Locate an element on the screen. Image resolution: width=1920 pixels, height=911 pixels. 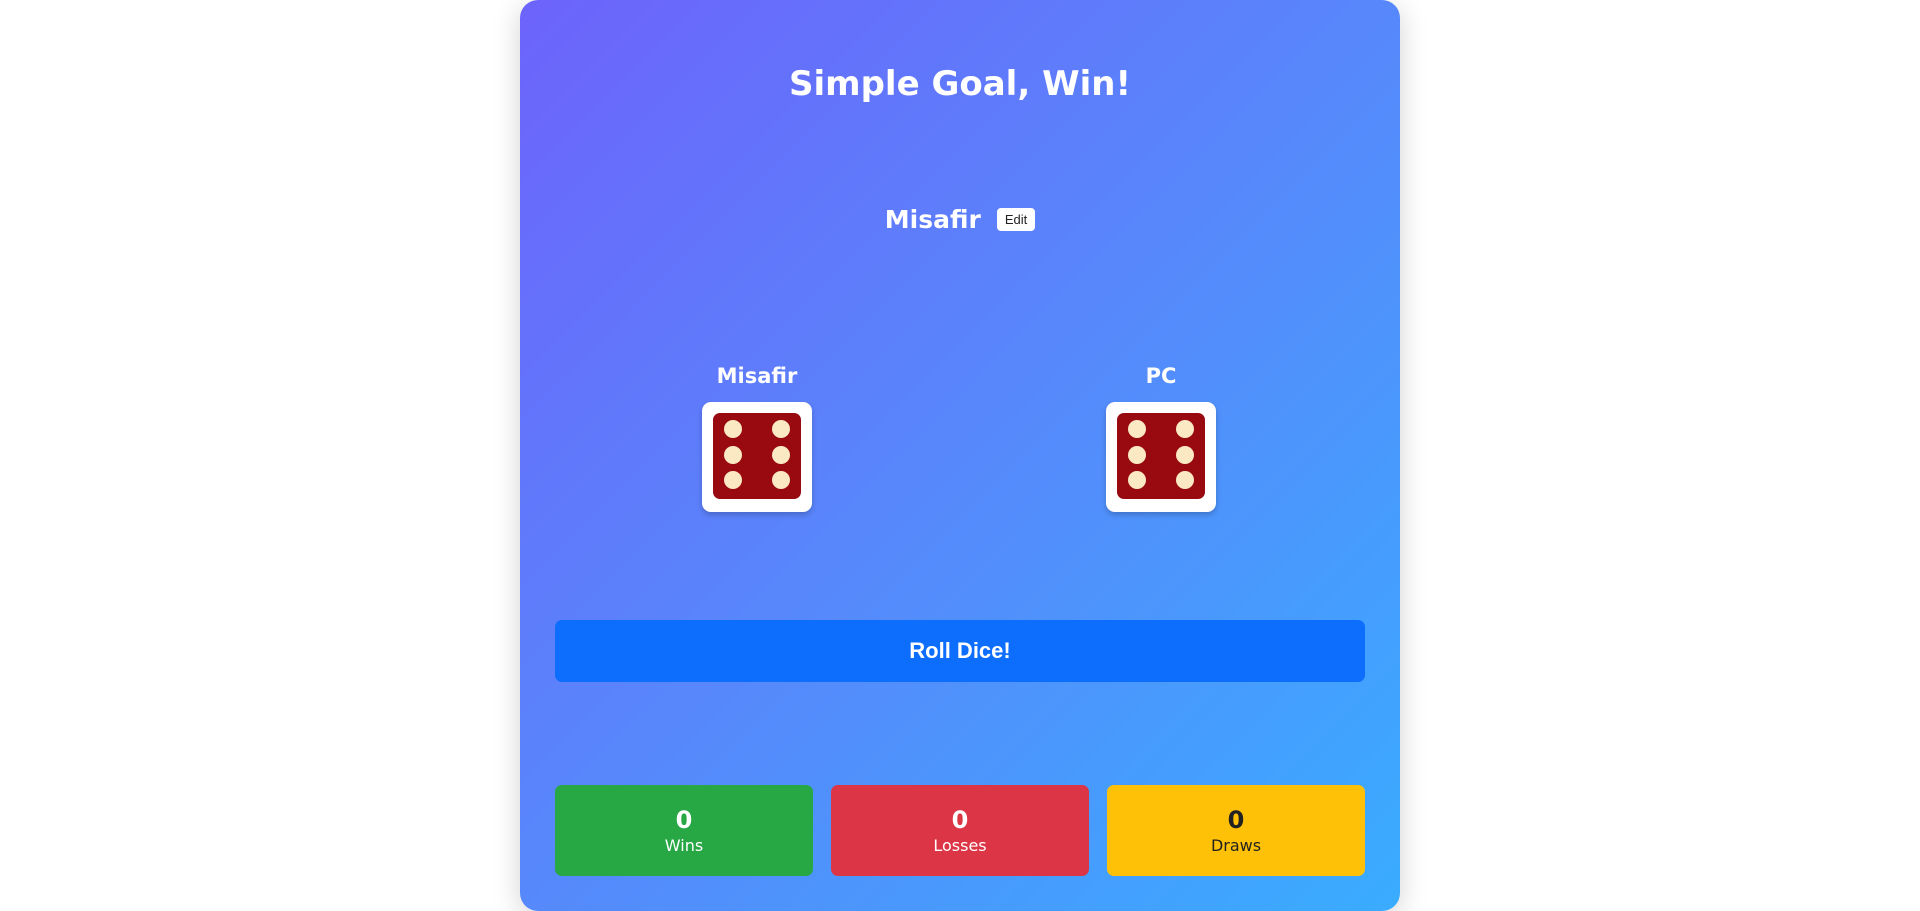
opponent-die-face-icon is located at coordinates (1161, 456).